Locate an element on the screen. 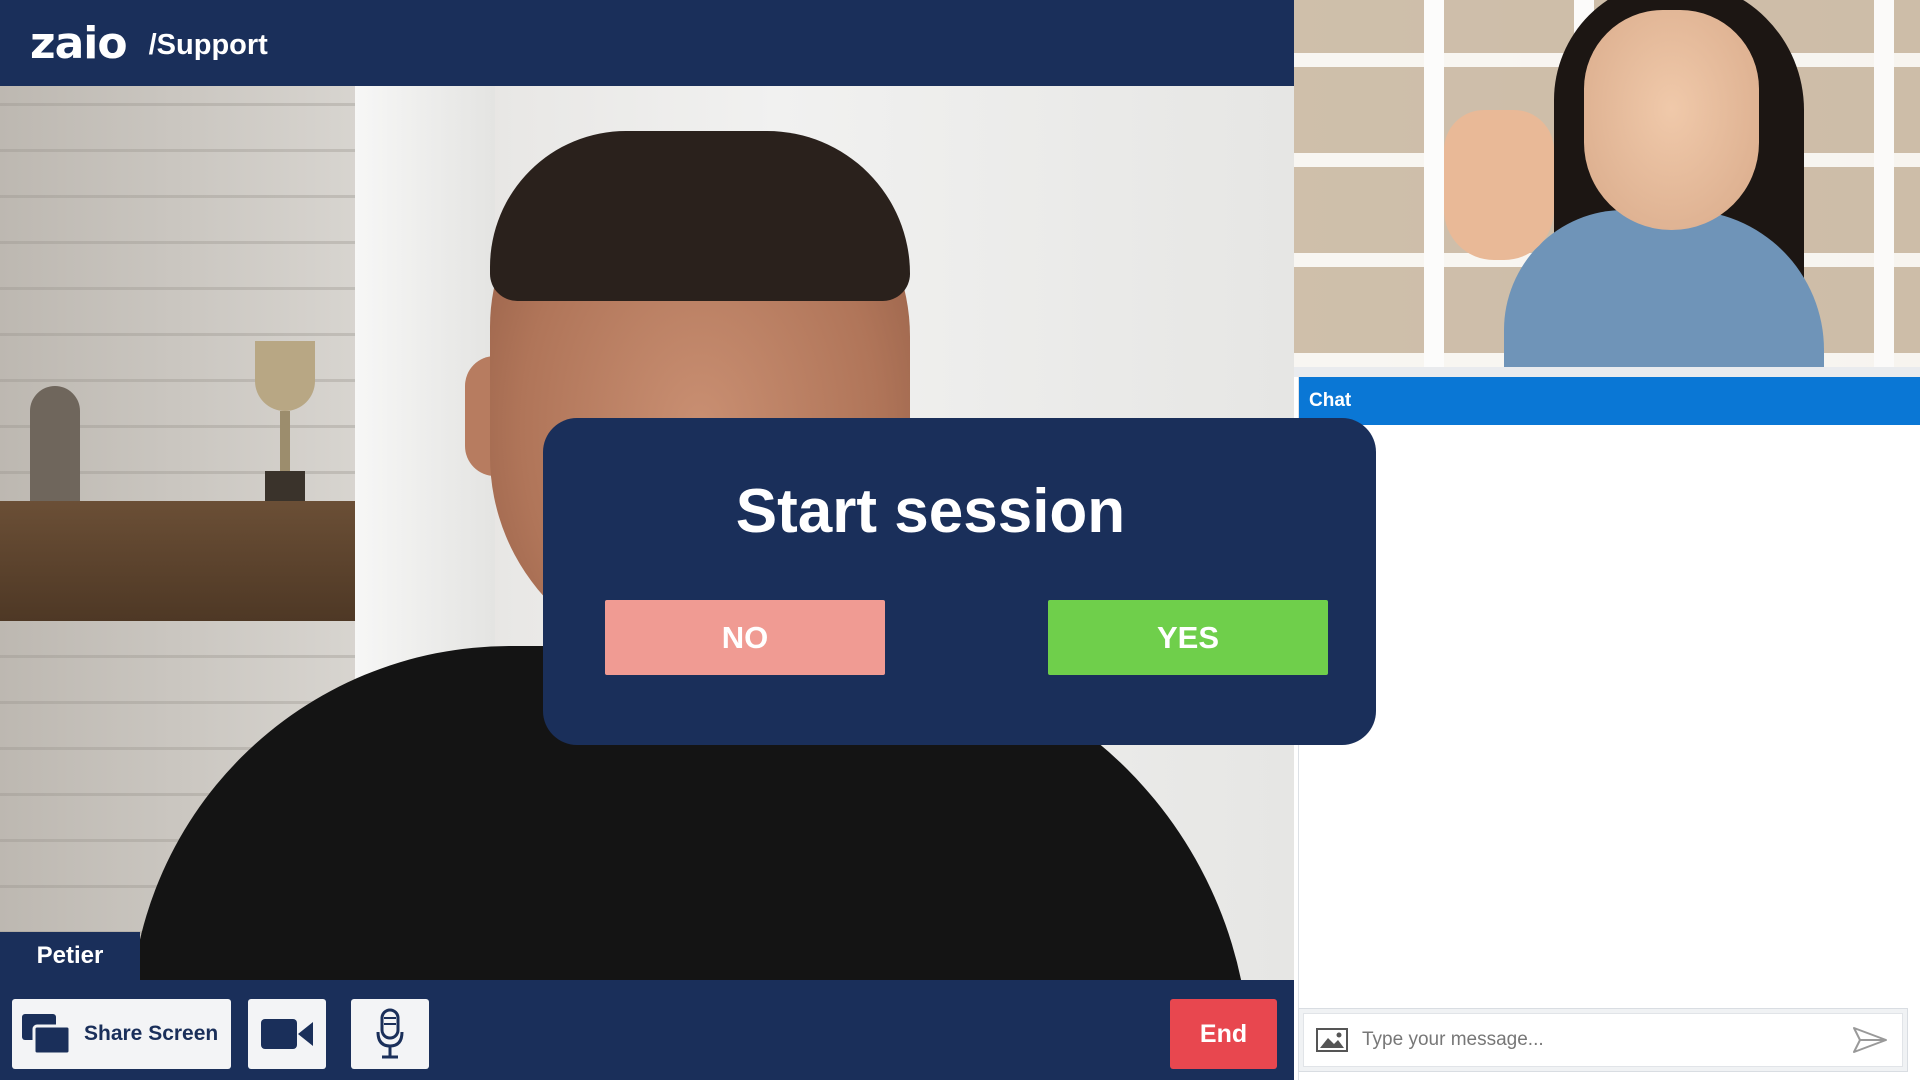 The width and height of the screenshot is (1920, 1080). camera-toggle-button is located at coordinates (287, 1034).